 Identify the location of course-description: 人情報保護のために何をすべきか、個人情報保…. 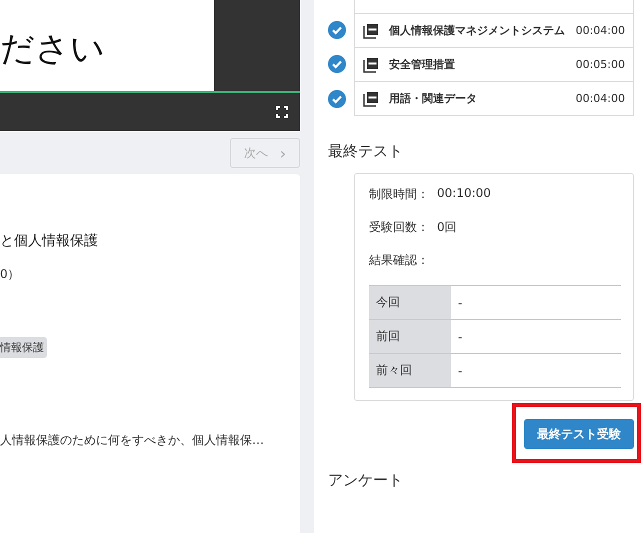
(132, 440).